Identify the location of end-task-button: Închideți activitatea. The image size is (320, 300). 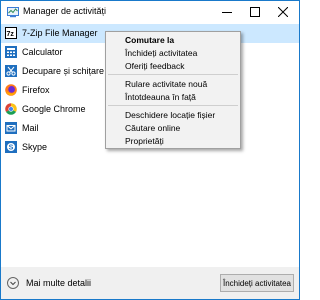
(257, 283).